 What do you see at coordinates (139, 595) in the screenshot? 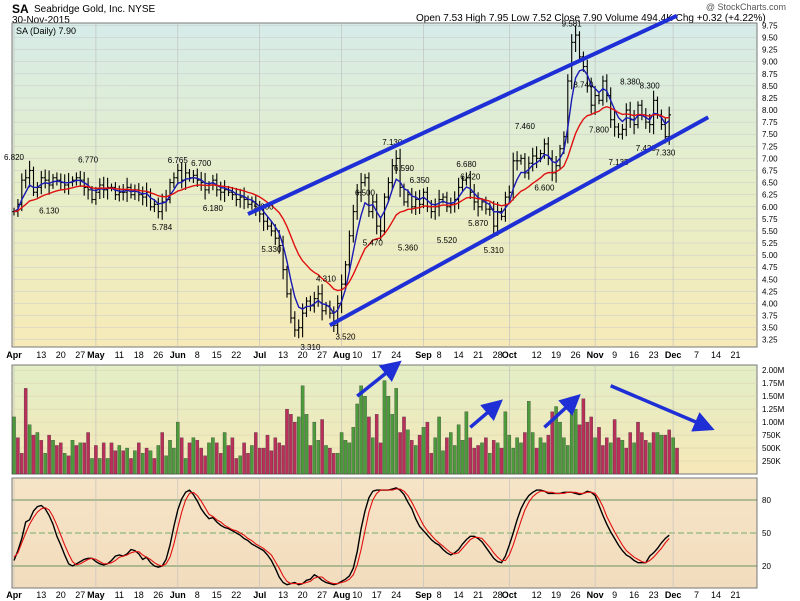
I see `date-axis-label: 18` at bounding box center [139, 595].